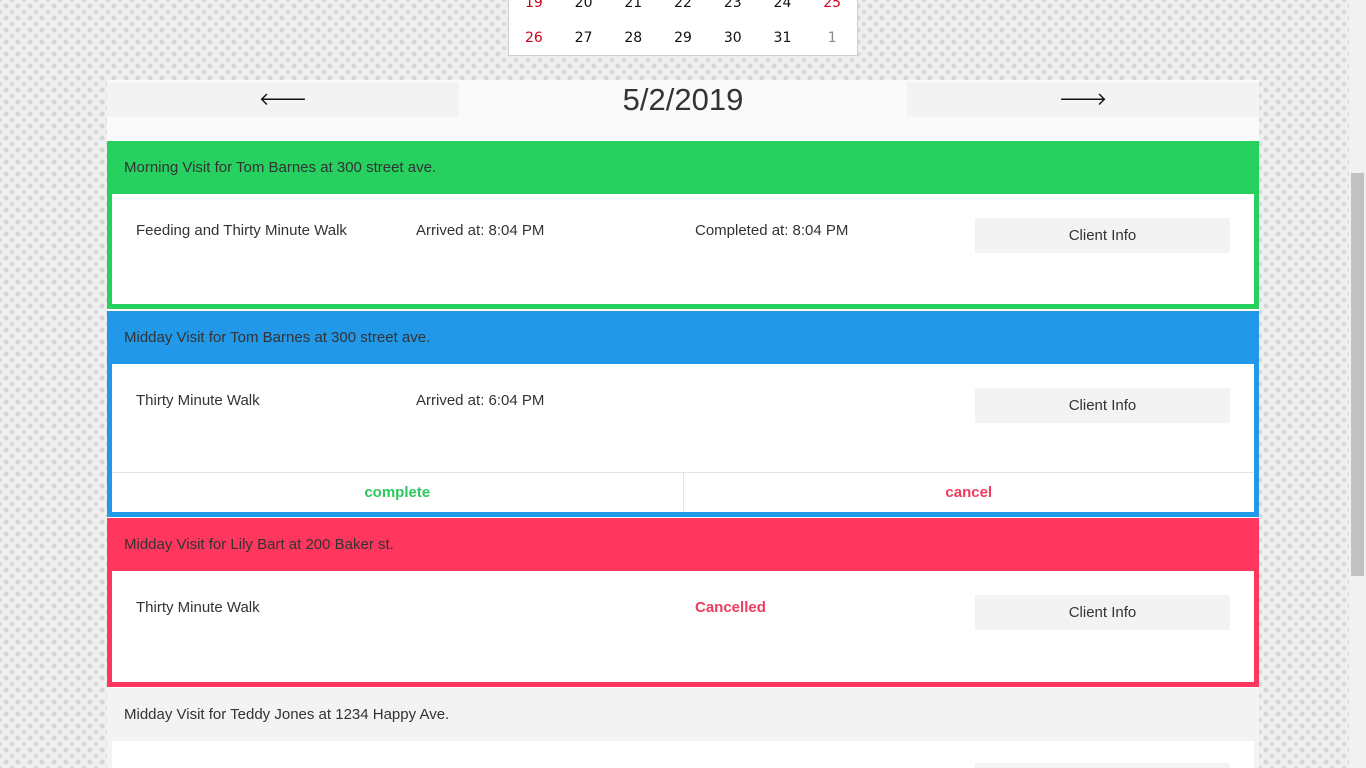 This screenshot has width=1366, height=768. I want to click on client-info-button, so click(1102, 765).